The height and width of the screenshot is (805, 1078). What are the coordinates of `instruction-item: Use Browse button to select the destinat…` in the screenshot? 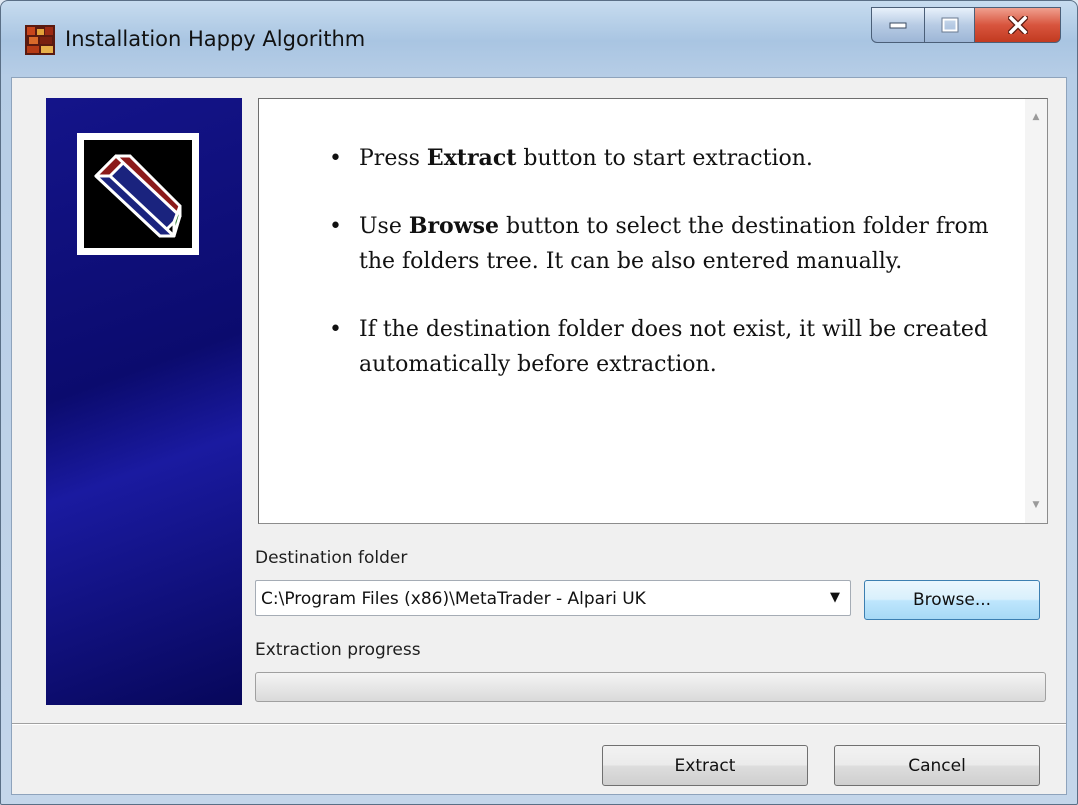 It's located at (659, 244).